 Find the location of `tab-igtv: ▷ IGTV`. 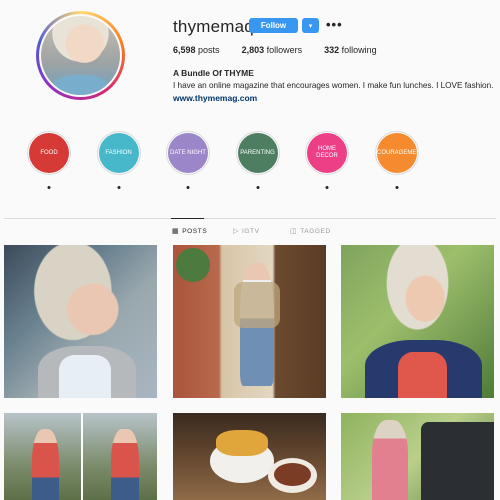

tab-igtv: ▷ IGTV is located at coordinates (246, 231).